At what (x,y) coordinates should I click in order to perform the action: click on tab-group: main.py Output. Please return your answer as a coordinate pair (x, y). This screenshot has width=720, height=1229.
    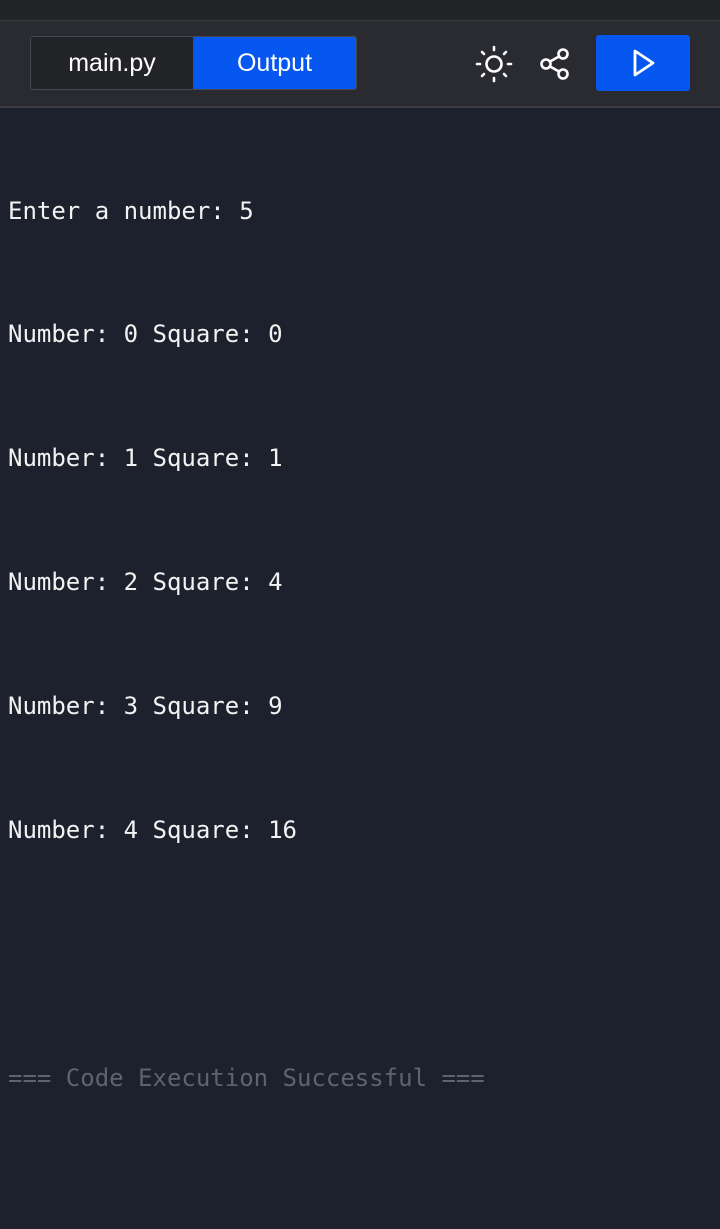
    Looking at the image, I should click on (193, 63).